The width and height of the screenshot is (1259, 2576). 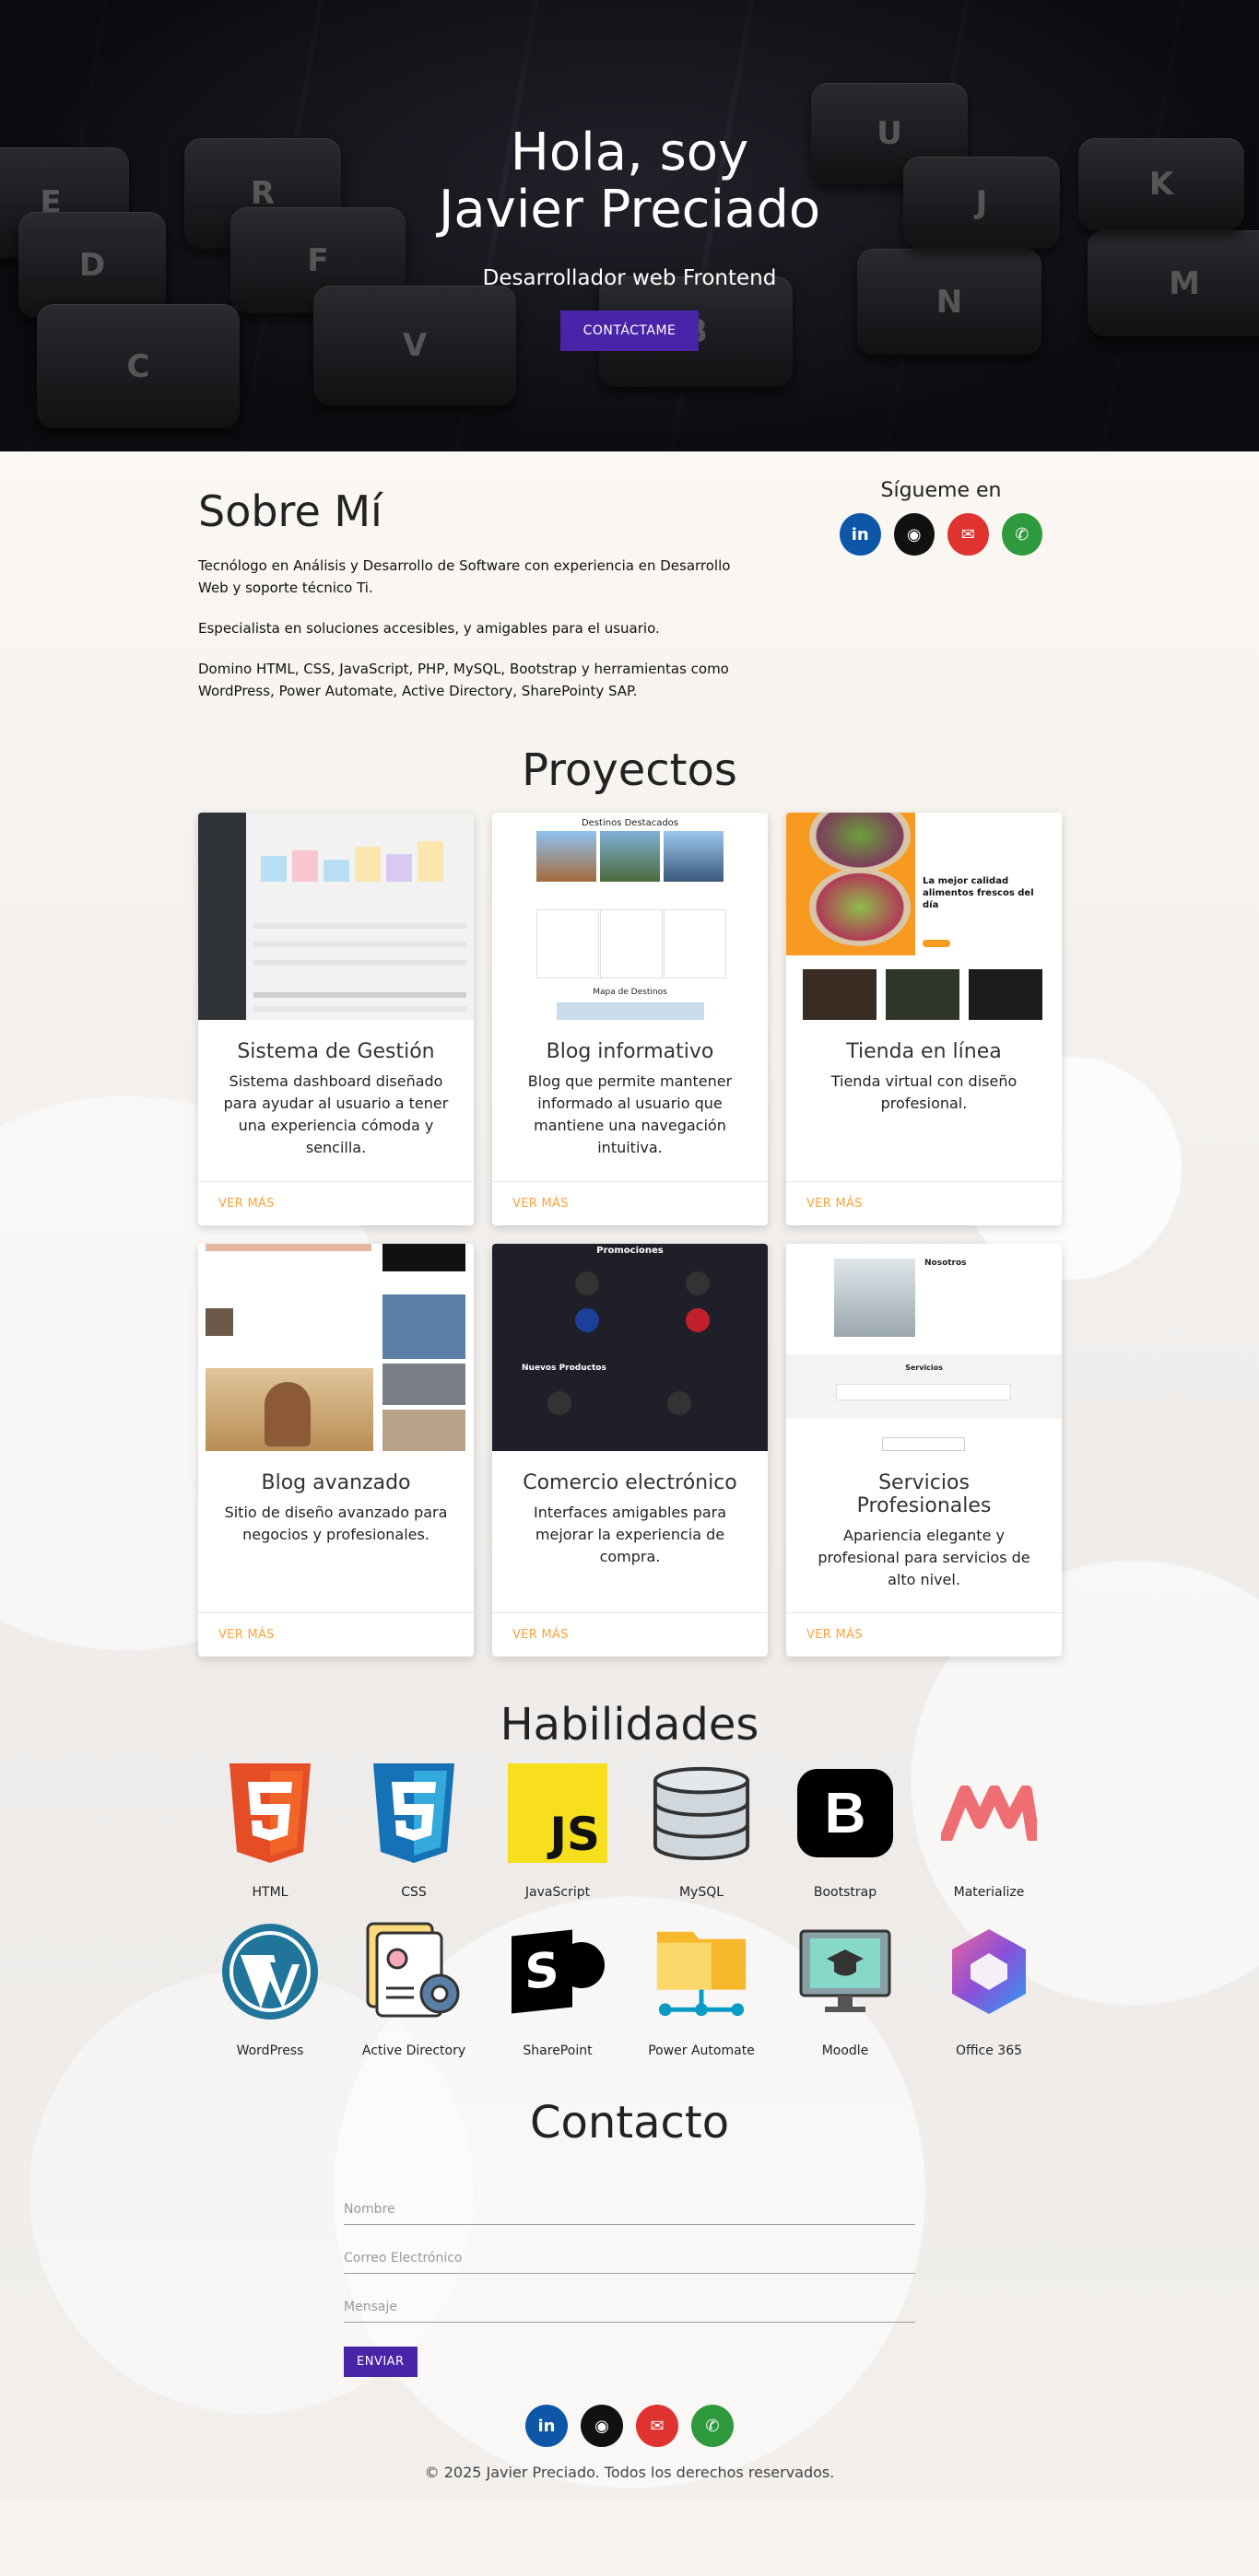 I want to click on contact-form: ENVIAR, so click(x=630, y=2276).